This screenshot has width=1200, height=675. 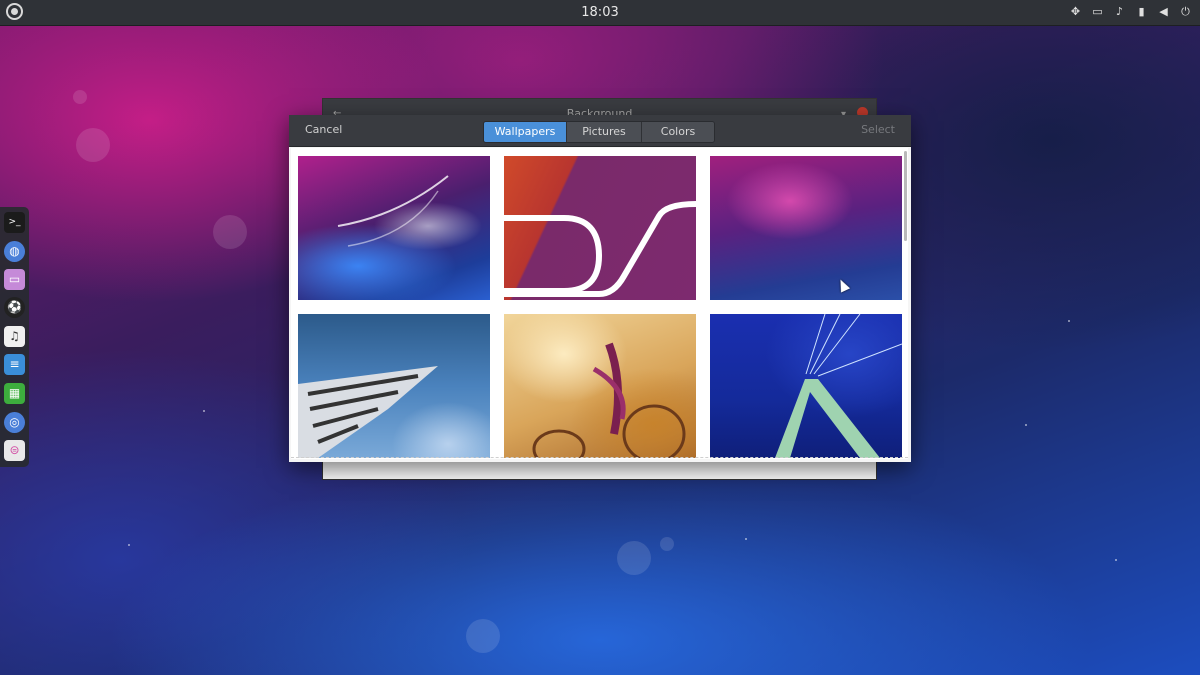 I want to click on terminal-icon: >_, so click(x=14, y=222).